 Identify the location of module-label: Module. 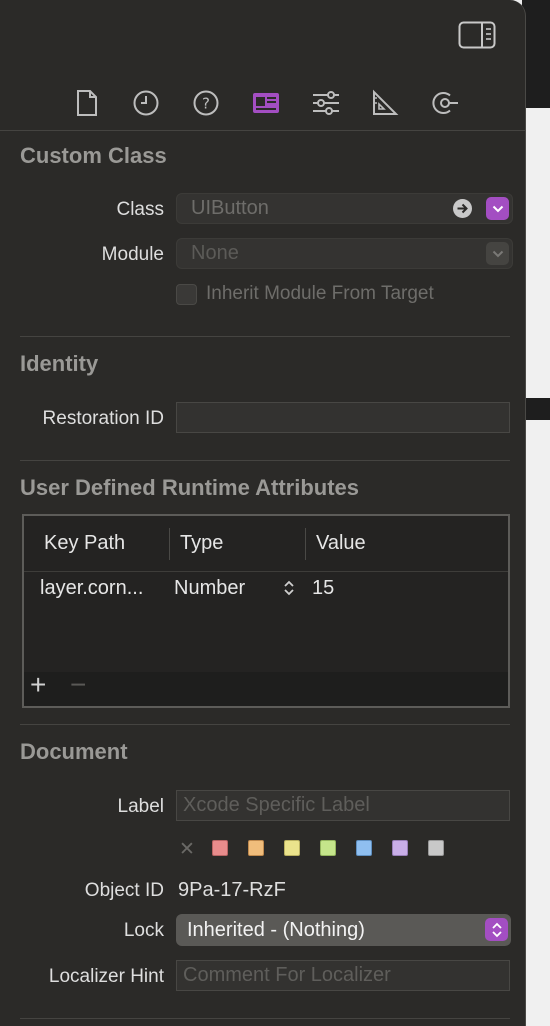
(132, 254).